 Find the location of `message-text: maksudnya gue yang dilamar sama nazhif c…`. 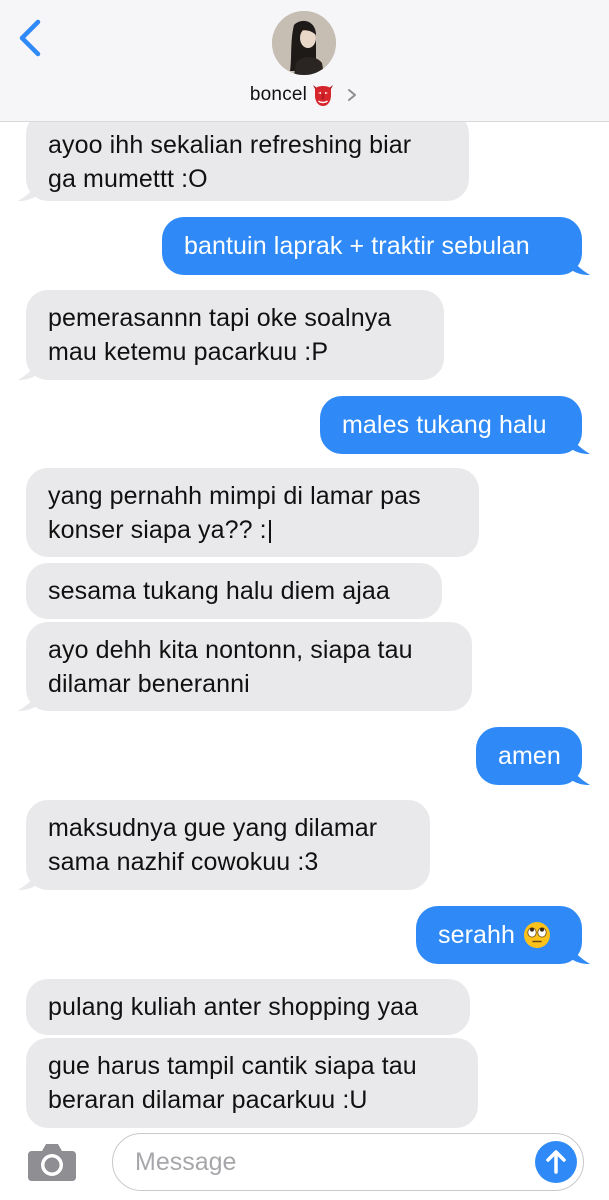

message-text: maksudnya gue yang dilamar sama nazhif c… is located at coordinates (213, 845).